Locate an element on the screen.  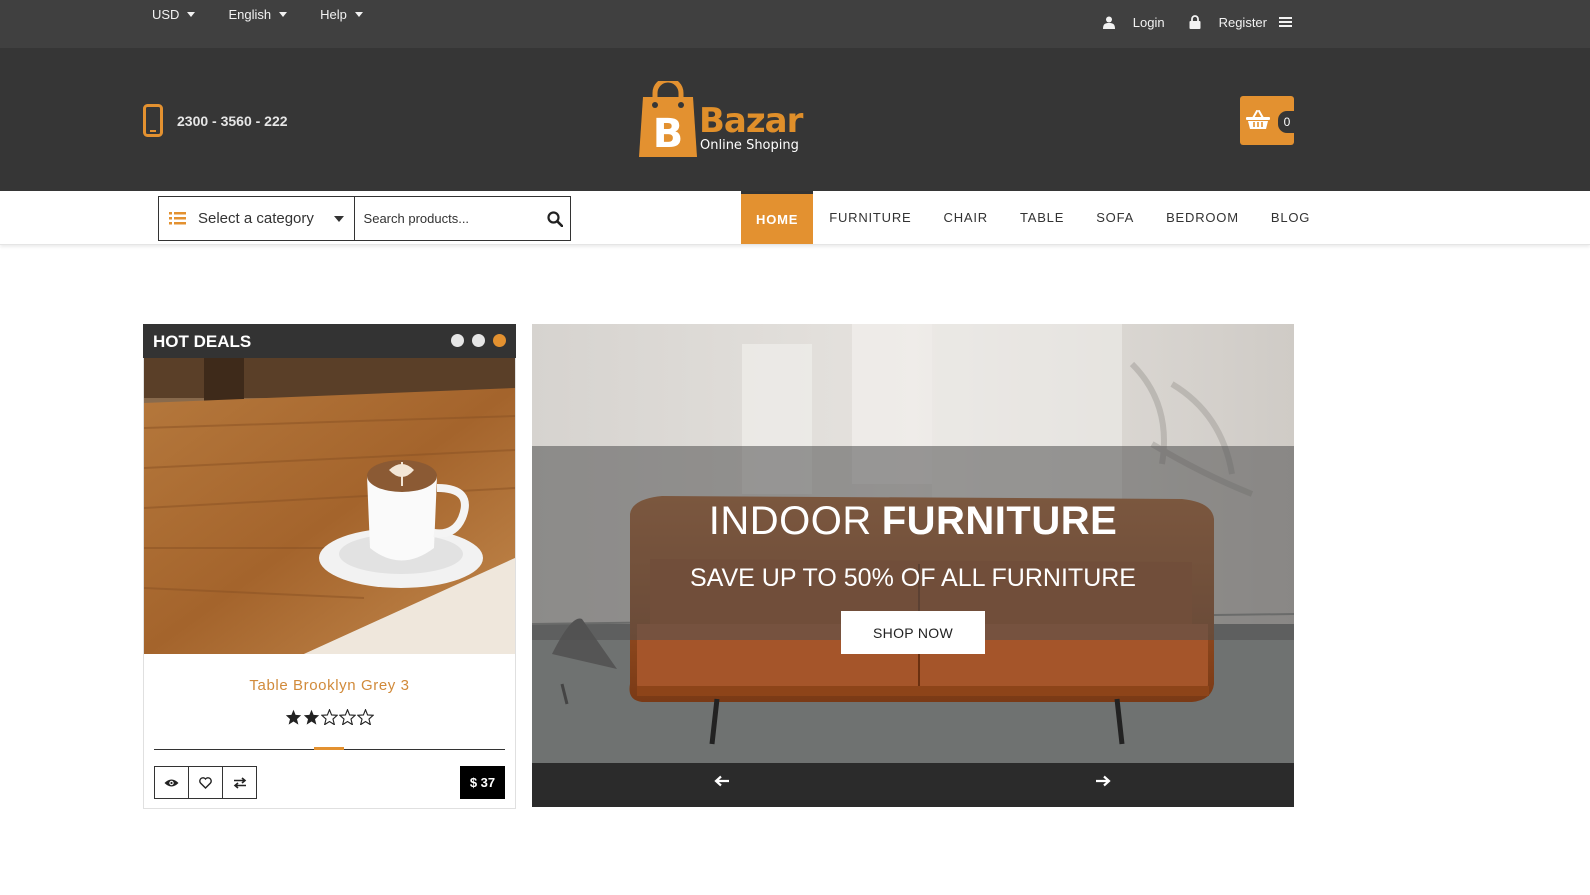
language-dropdown: English is located at coordinates (258, 14).